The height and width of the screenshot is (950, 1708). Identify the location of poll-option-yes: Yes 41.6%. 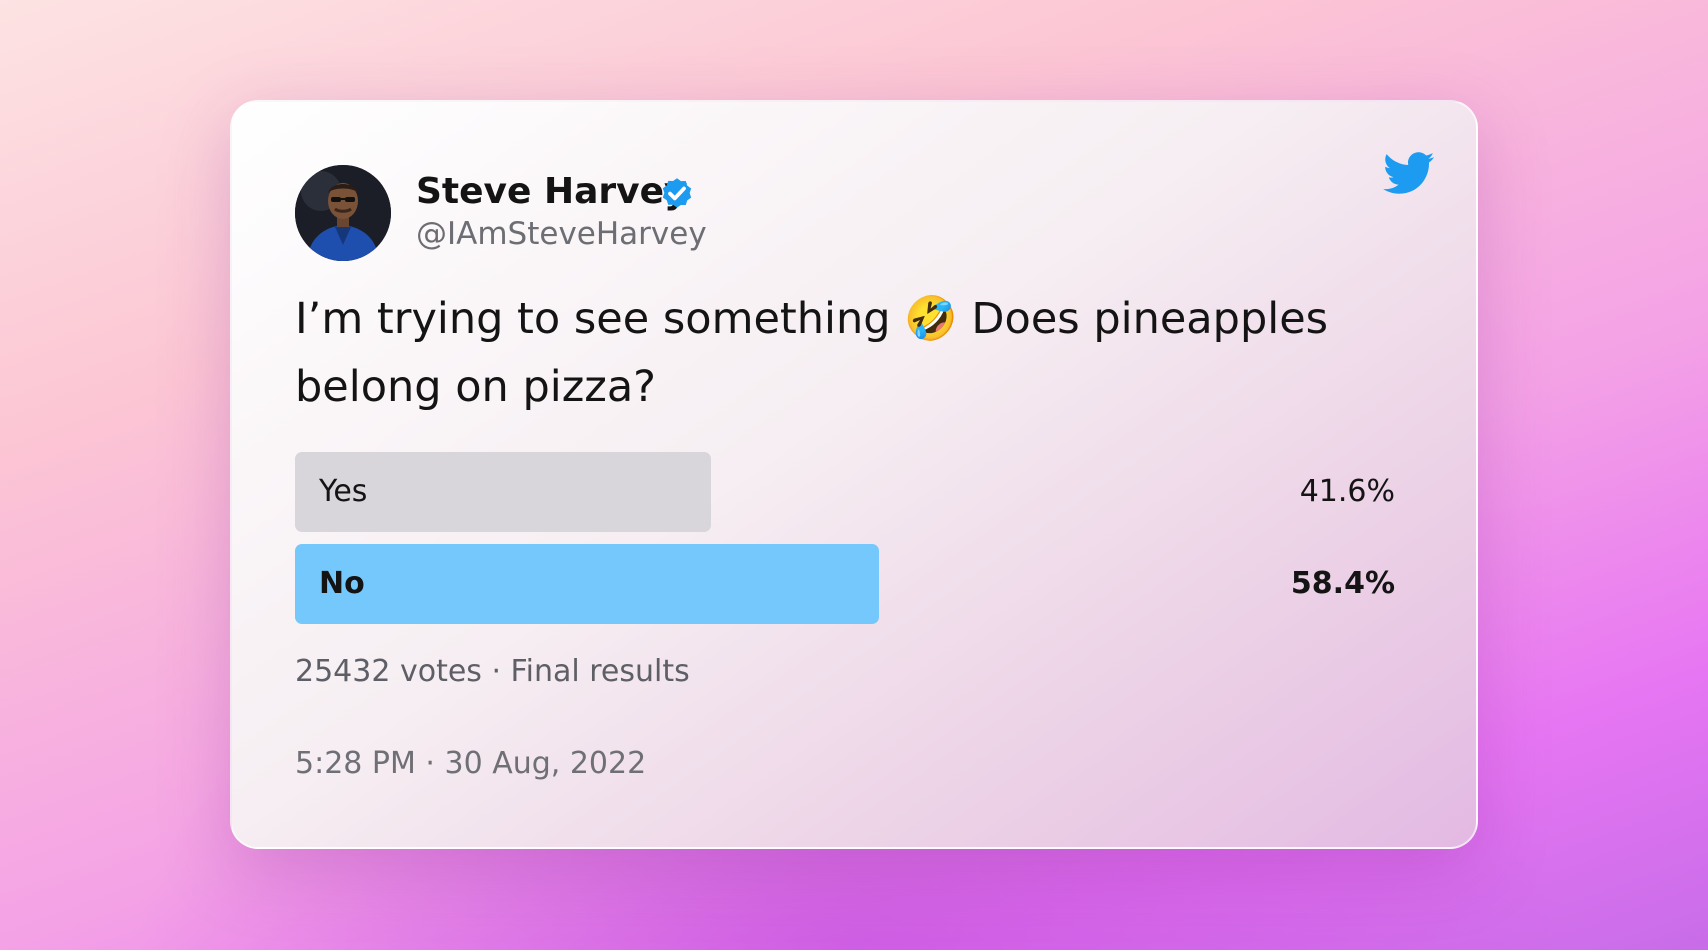
(845, 492).